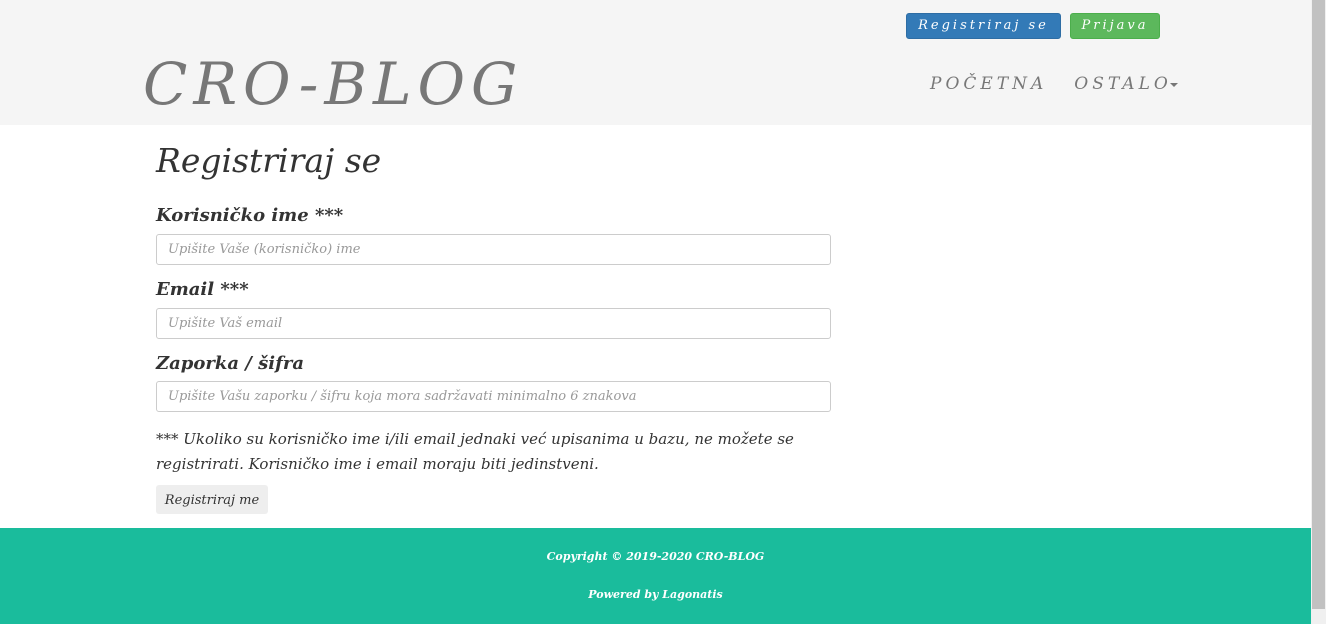 This screenshot has width=1326, height=624. I want to click on footer-powered-by: Powered by Lagonatis, so click(655, 594).